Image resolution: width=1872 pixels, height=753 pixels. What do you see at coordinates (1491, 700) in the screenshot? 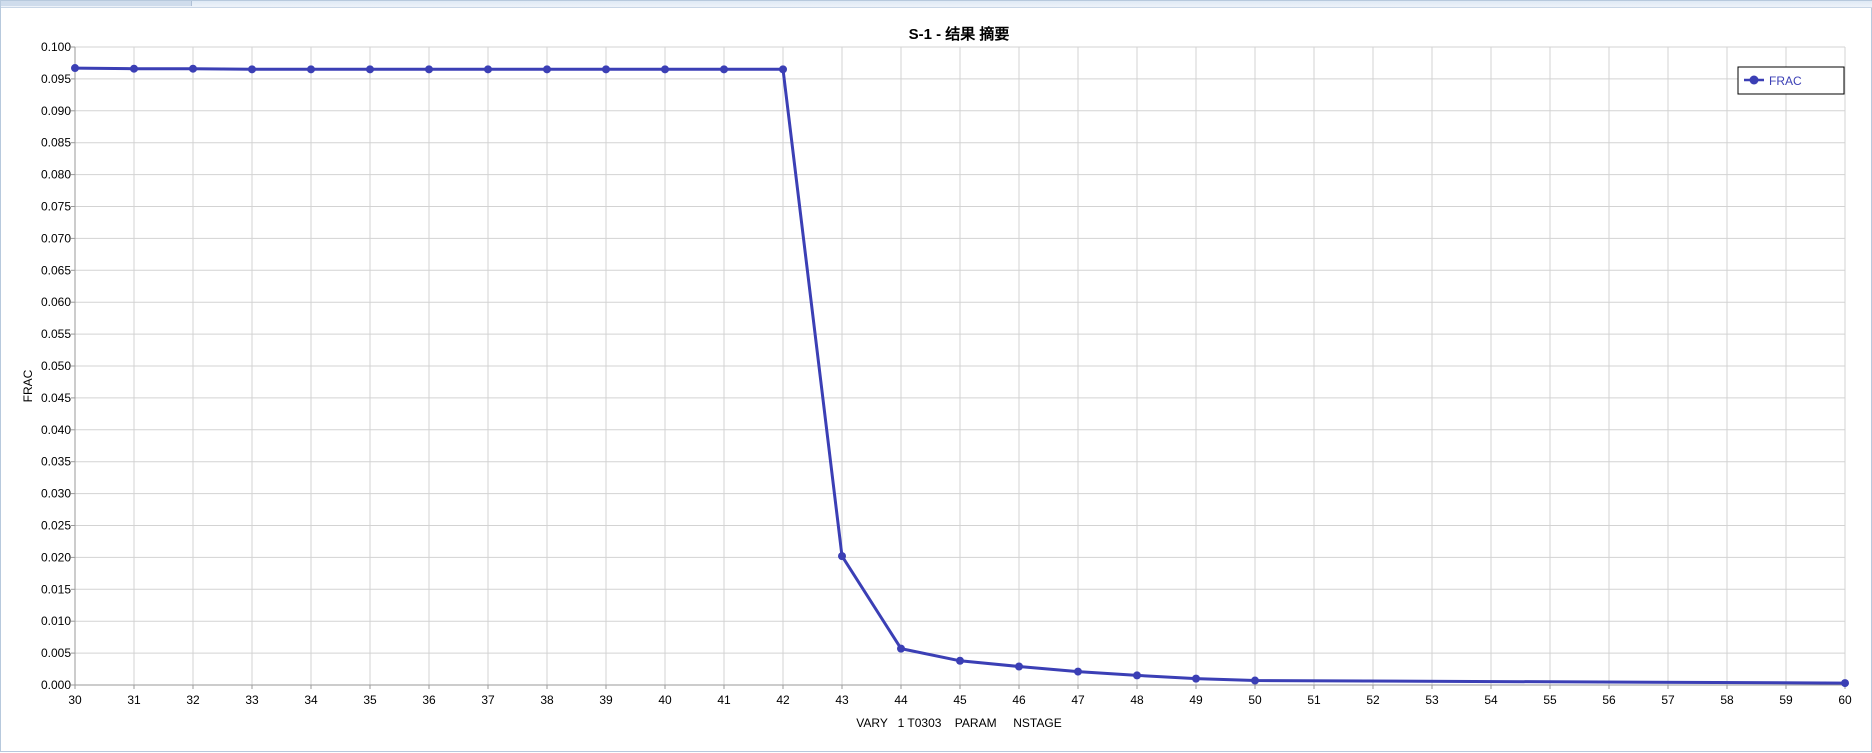
I see `x-tick-label: 54` at bounding box center [1491, 700].